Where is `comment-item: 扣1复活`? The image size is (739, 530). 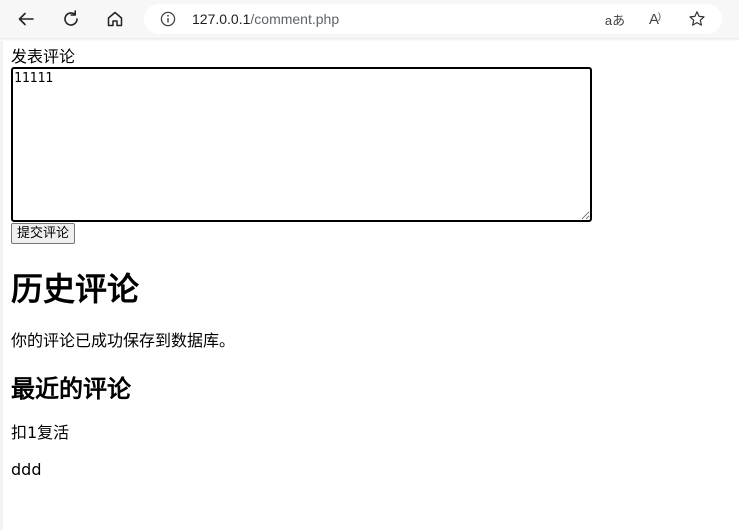 comment-item: 扣1复活 is located at coordinates (40, 432).